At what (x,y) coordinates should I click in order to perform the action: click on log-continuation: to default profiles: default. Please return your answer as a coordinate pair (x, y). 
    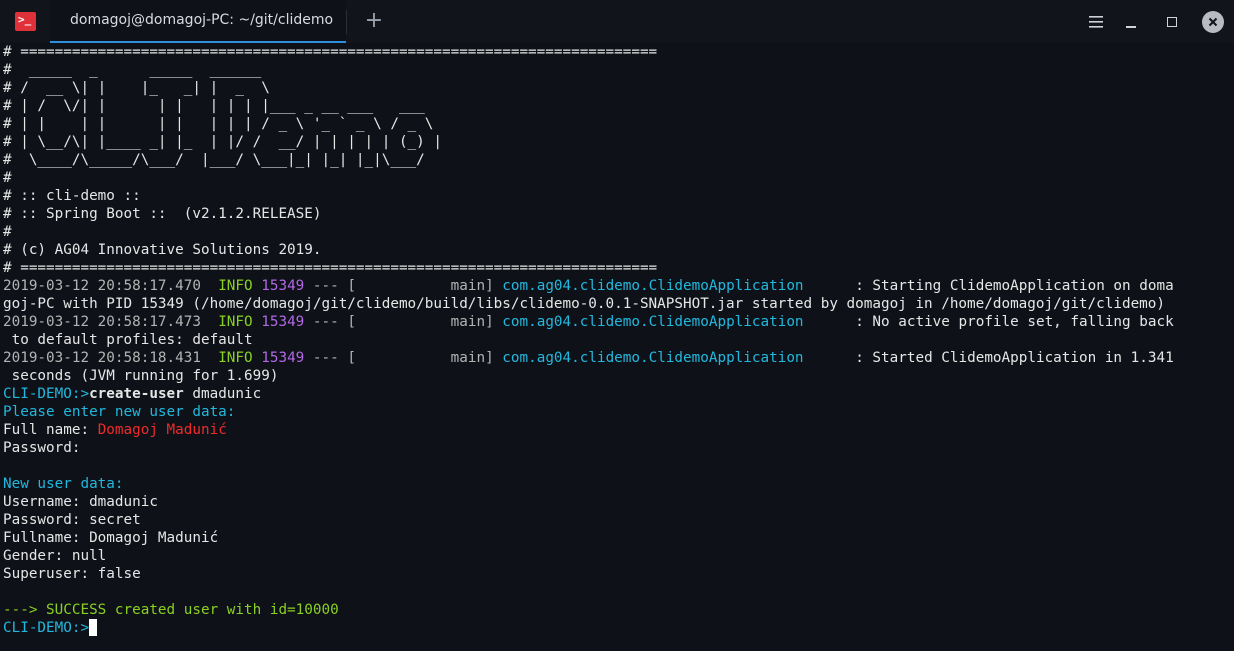
    Looking at the image, I should click on (128, 340).